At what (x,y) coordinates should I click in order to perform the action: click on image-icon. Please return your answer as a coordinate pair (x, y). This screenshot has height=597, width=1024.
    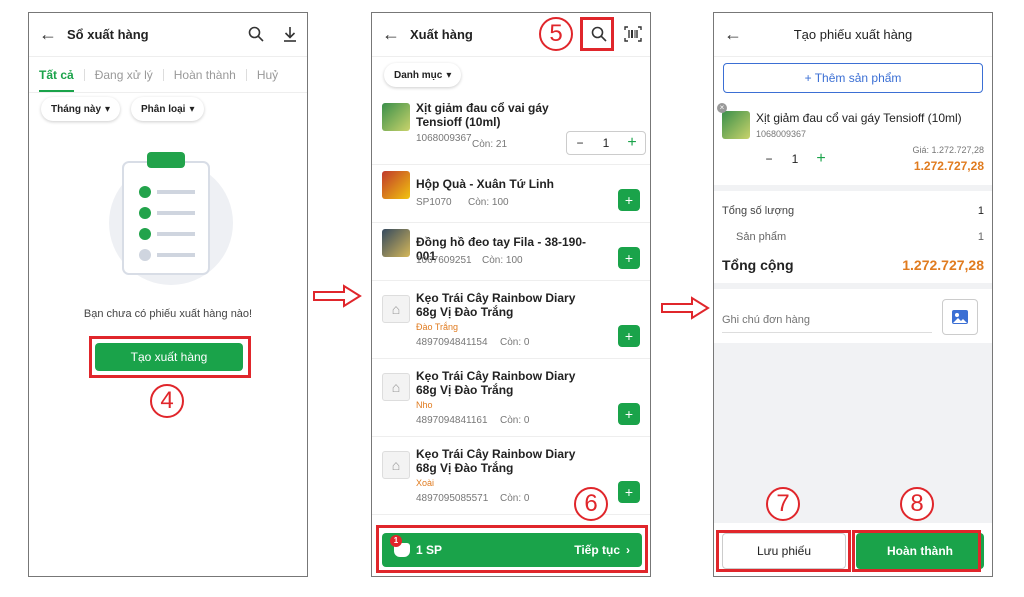
    Looking at the image, I should click on (960, 317).